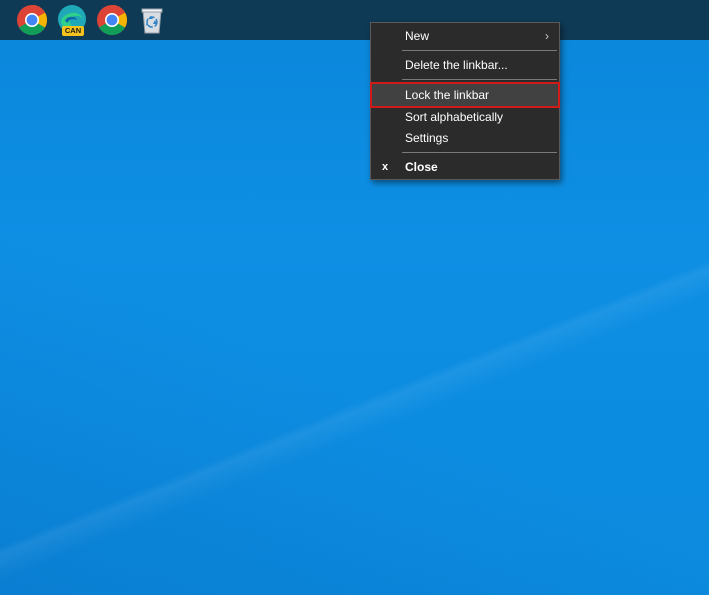 Image resolution: width=709 pixels, height=595 pixels. What do you see at coordinates (73, 31) in the screenshot?
I see `canary-badge: CAN` at bounding box center [73, 31].